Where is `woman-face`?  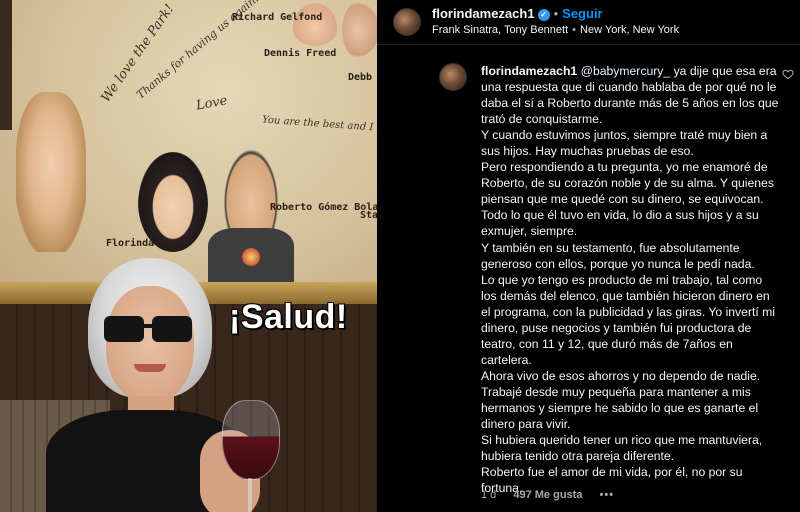
woman-face is located at coordinates (150, 344).